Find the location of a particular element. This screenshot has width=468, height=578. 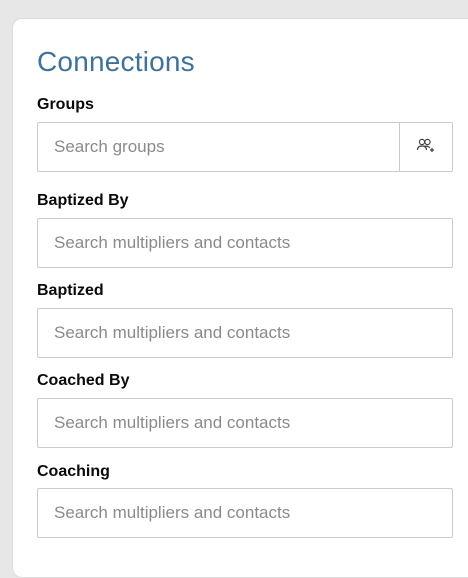

coaching-field is located at coordinates (245, 513).